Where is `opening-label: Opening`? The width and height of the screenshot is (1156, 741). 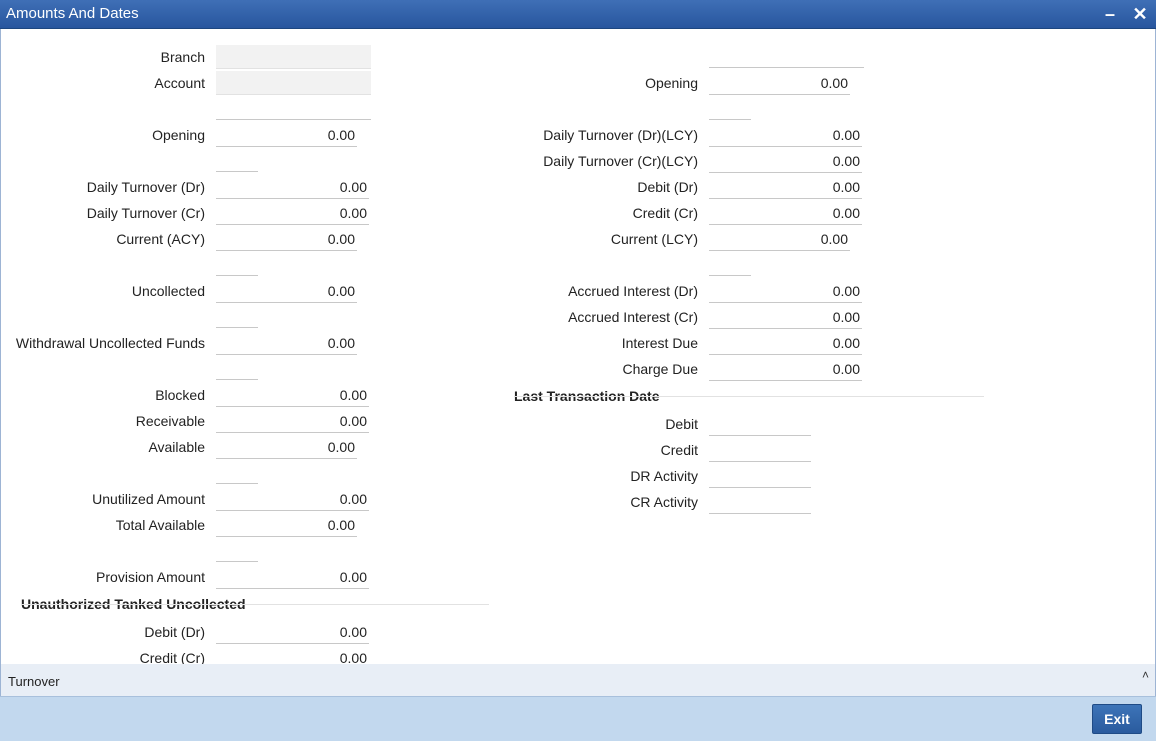
opening-label: Opening is located at coordinates (178, 135).